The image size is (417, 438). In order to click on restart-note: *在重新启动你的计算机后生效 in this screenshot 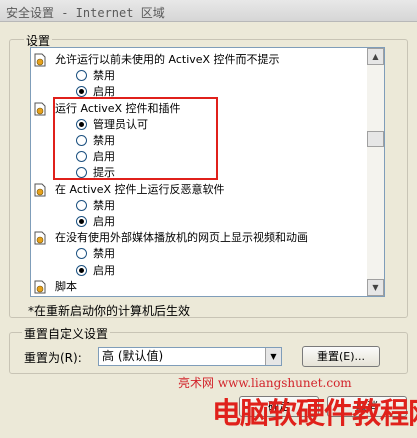, I will do `click(109, 311)`.